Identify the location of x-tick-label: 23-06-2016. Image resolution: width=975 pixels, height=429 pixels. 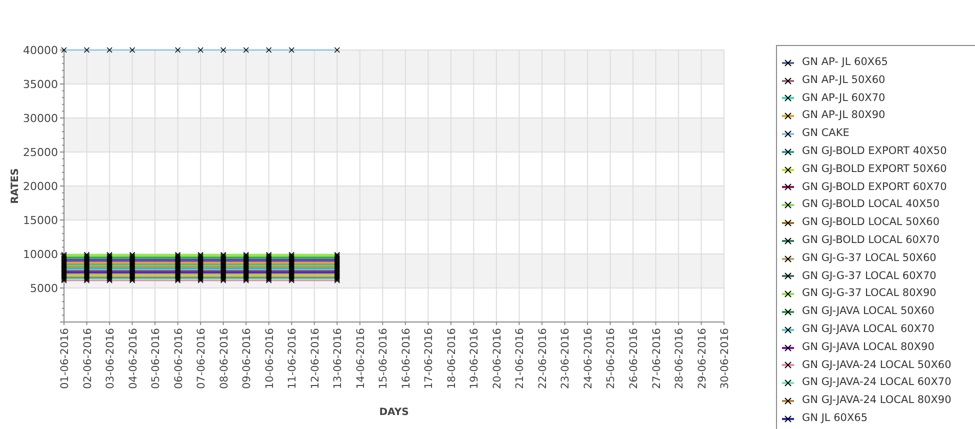
(566, 359).